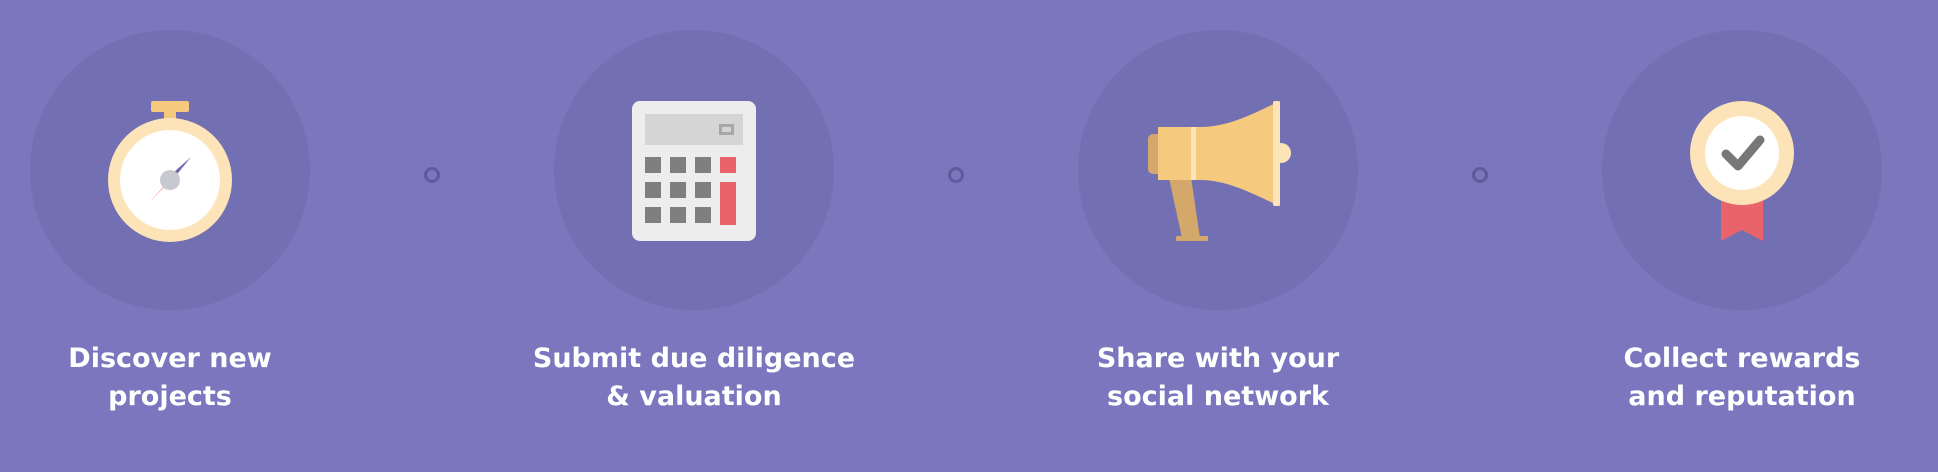  Describe the element at coordinates (1742, 377) in the screenshot. I see `step-label: Collect rewards and reputation` at that location.